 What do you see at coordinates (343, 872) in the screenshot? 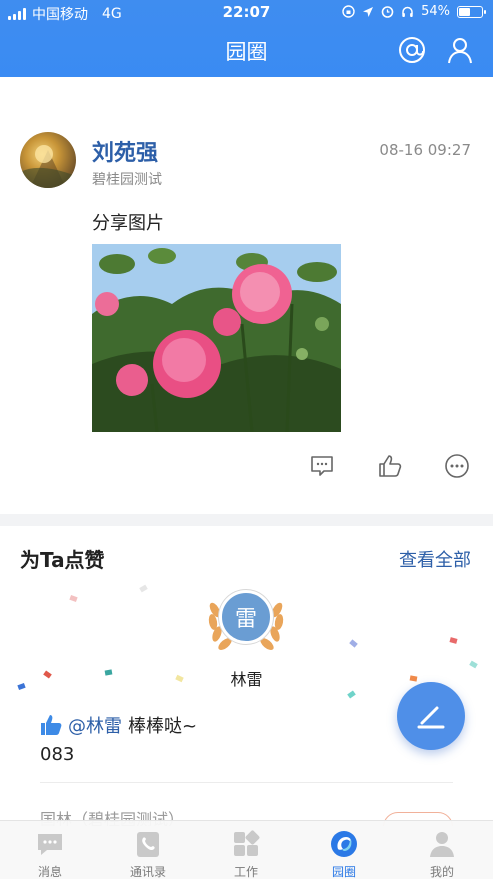
I see `tab-label: 园圈` at bounding box center [343, 872].